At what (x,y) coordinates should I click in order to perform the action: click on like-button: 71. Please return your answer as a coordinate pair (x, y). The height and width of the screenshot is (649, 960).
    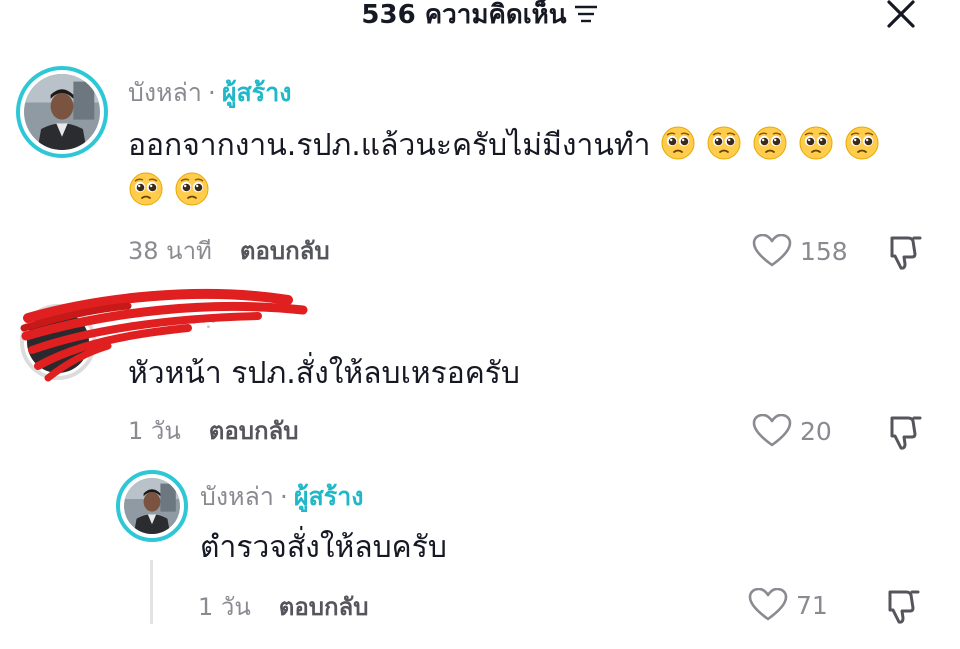
    Looking at the image, I should click on (788, 605).